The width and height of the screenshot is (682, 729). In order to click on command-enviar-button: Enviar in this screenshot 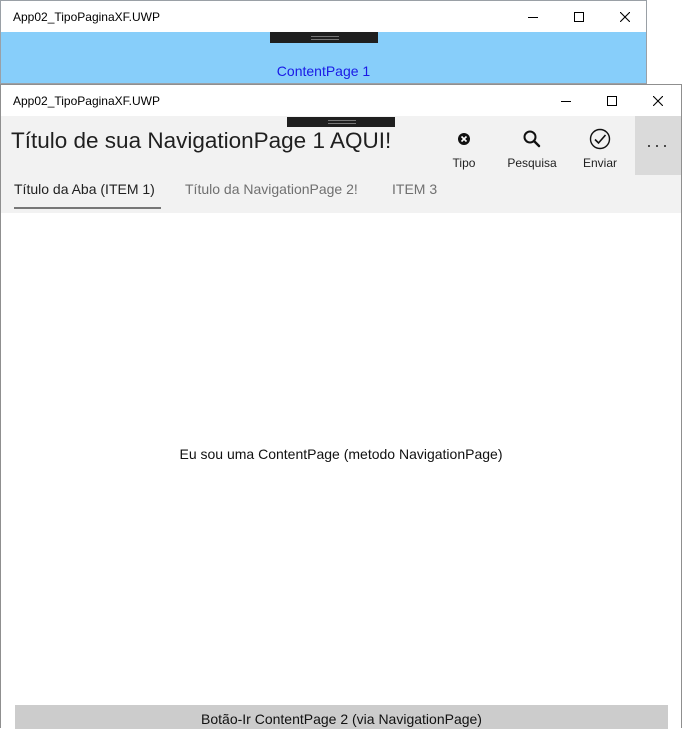, I will do `click(600, 152)`.